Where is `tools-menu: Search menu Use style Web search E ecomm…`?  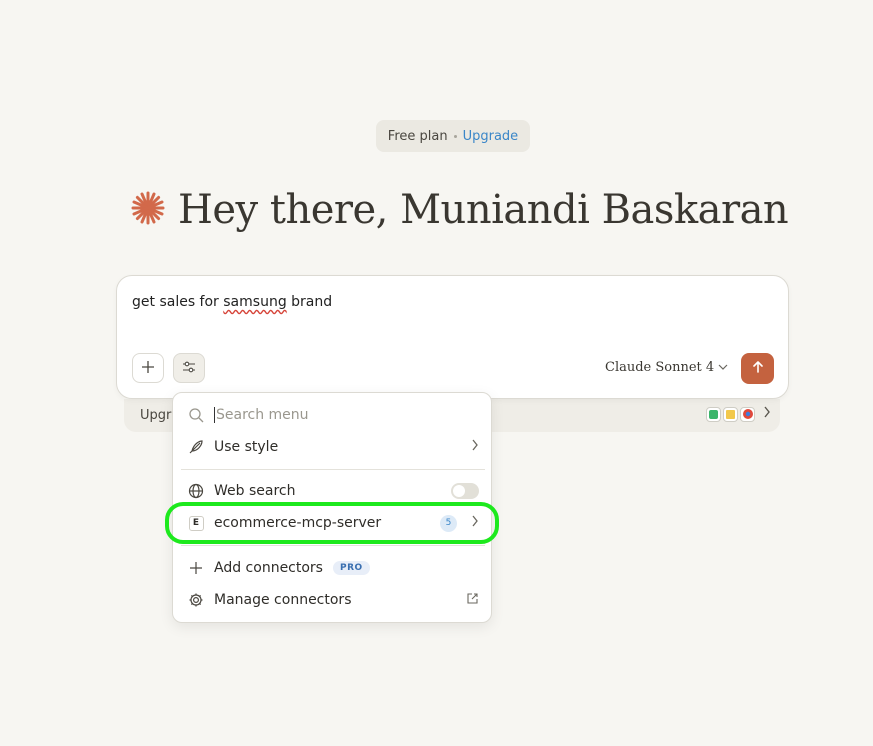 tools-menu: Search menu Use style Web search E ecomm… is located at coordinates (332, 507).